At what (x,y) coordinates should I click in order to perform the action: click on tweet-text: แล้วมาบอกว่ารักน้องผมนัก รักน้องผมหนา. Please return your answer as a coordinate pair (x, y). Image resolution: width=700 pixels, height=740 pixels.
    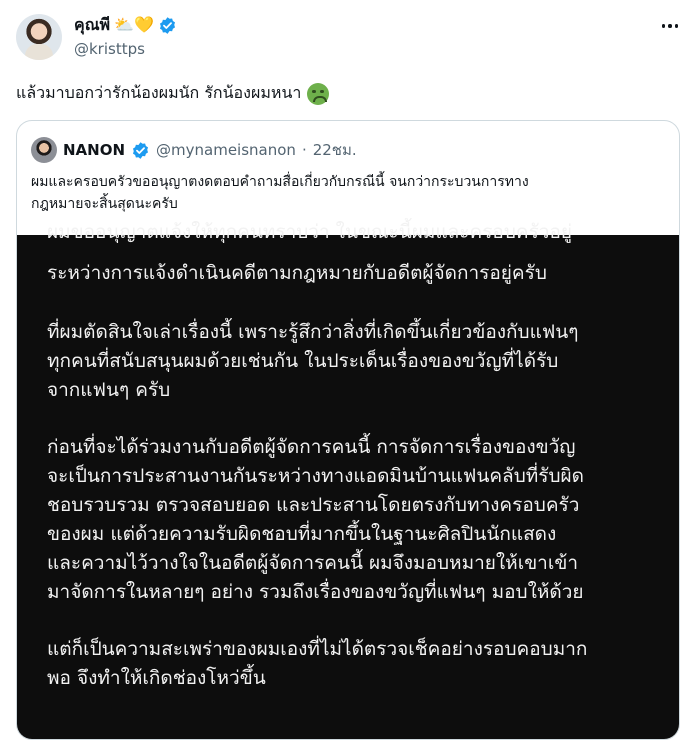
    Looking at the image, I should click on (173, 93).